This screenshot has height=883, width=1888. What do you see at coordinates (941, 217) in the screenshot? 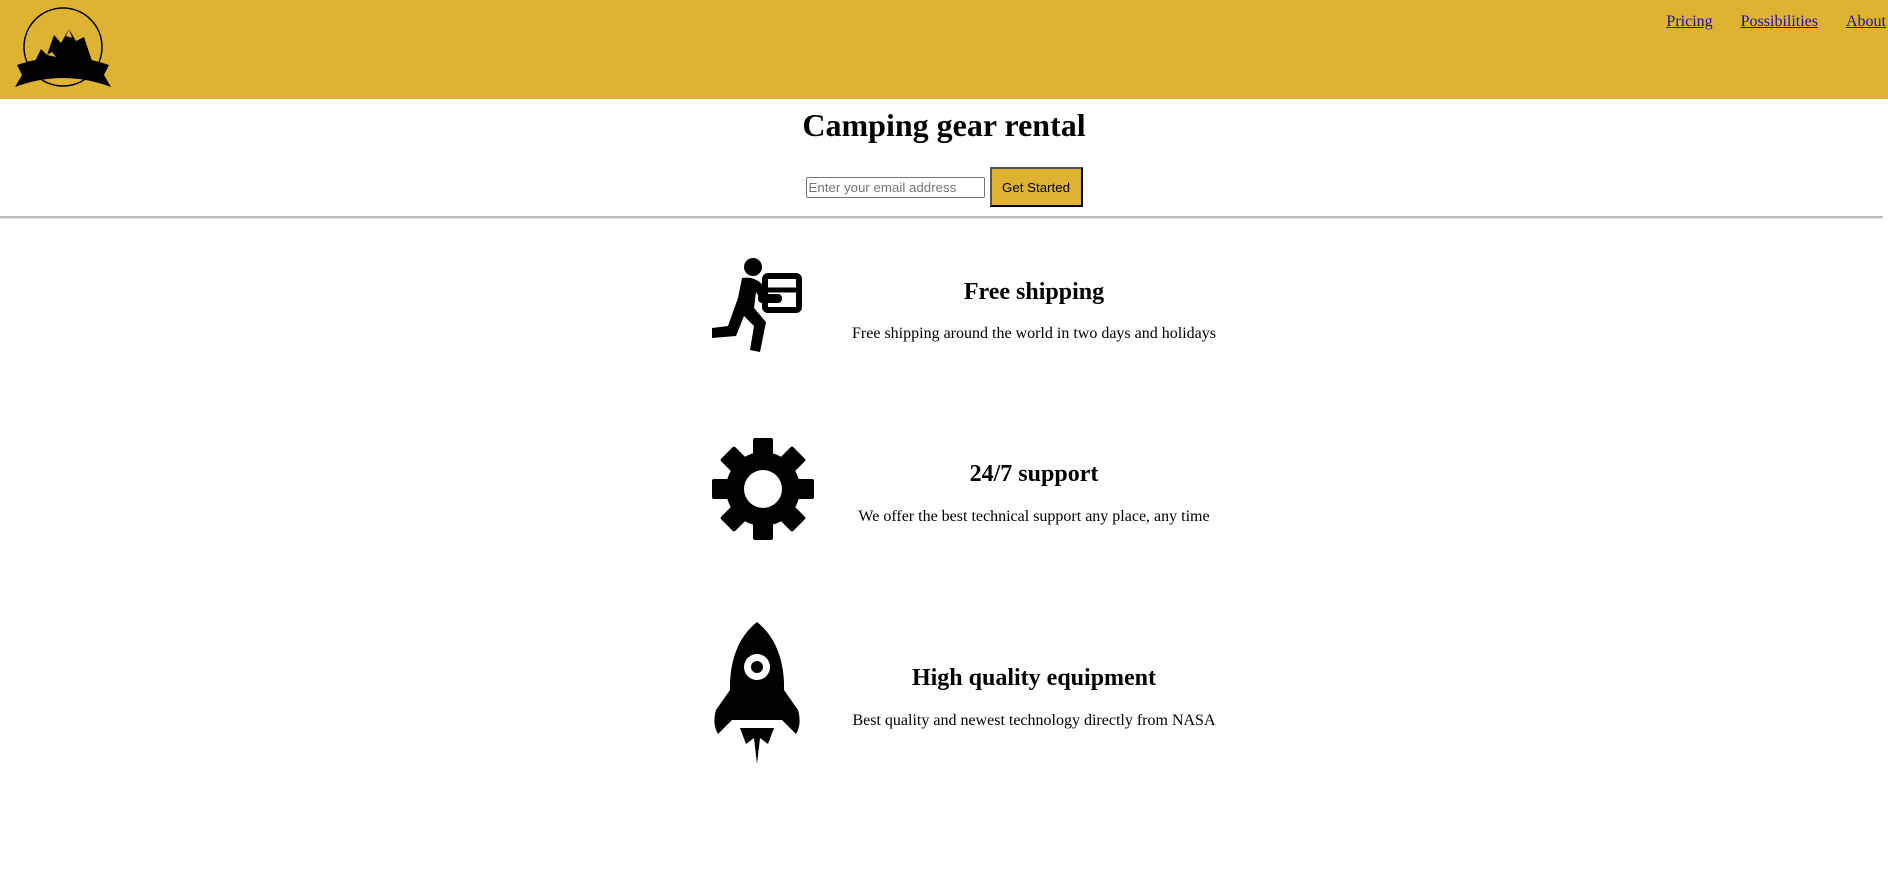
I see `divider` at bounding box center [941, 217].